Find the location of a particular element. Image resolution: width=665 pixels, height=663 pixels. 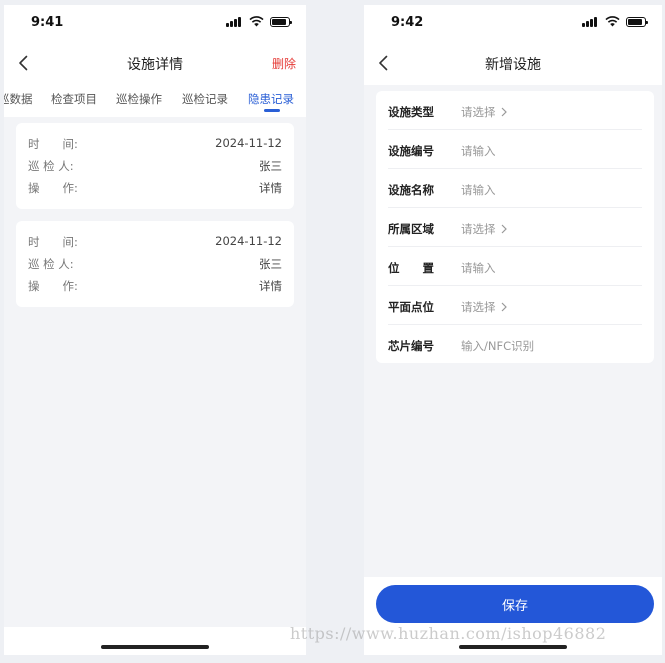

nav-bar: 设施详情 删除 is located at coordinates (155, 63).